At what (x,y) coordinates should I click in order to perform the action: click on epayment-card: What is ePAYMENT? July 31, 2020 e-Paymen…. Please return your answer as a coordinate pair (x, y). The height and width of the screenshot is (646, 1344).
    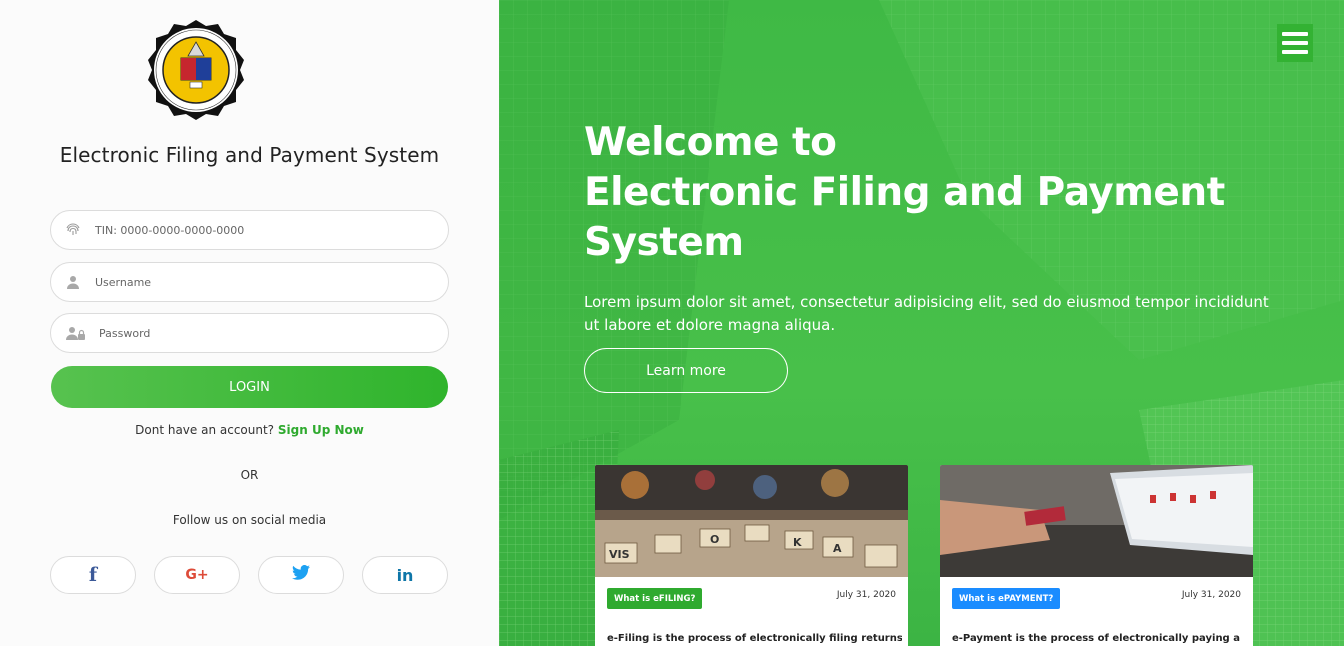
    Looking at the image, I should click on (1096, 555).